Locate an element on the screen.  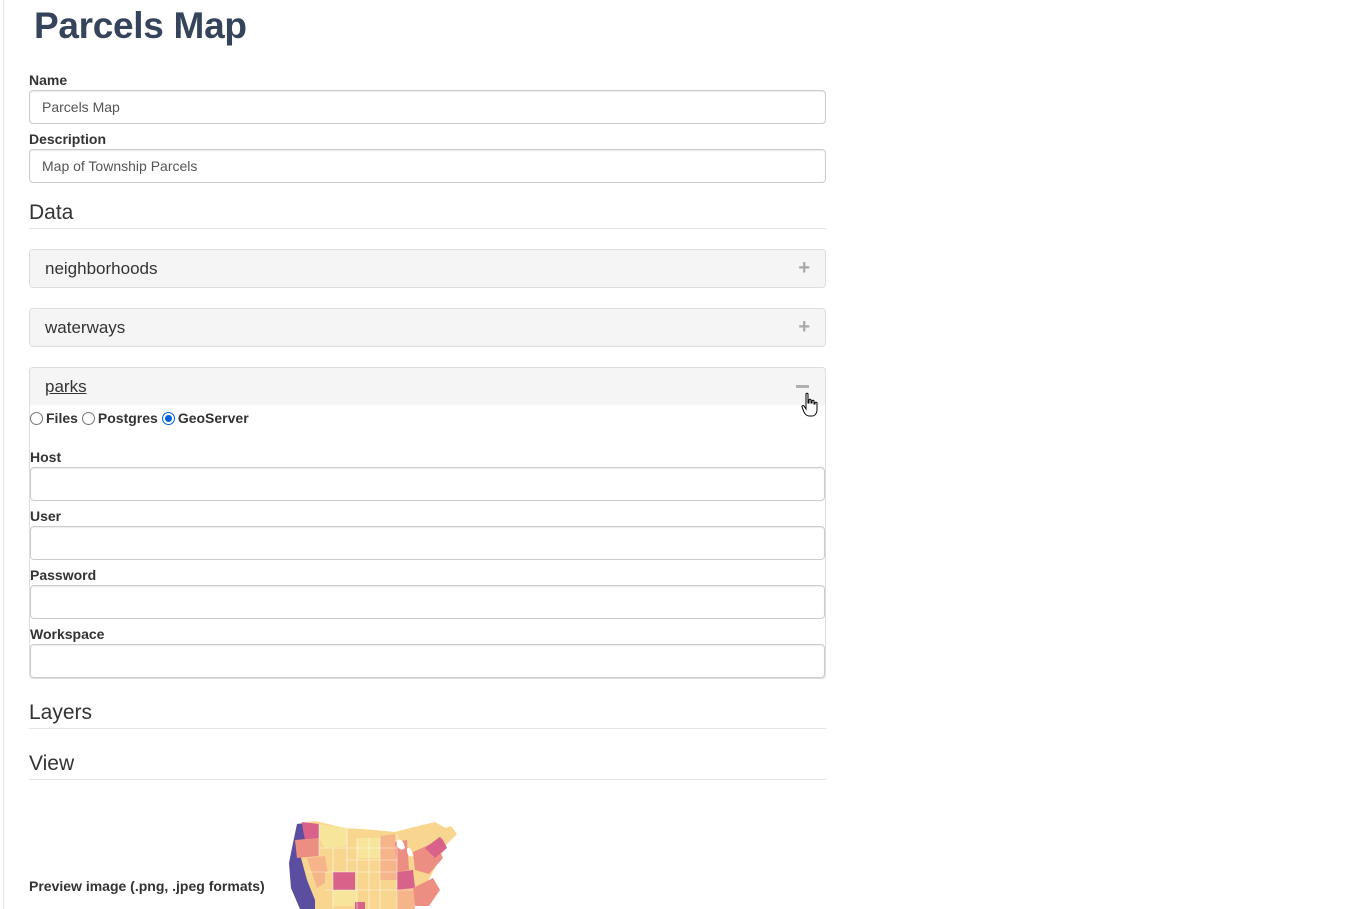
source-type-radio-group: Files Postgres GeoServer is located at coordinates (427, 418).